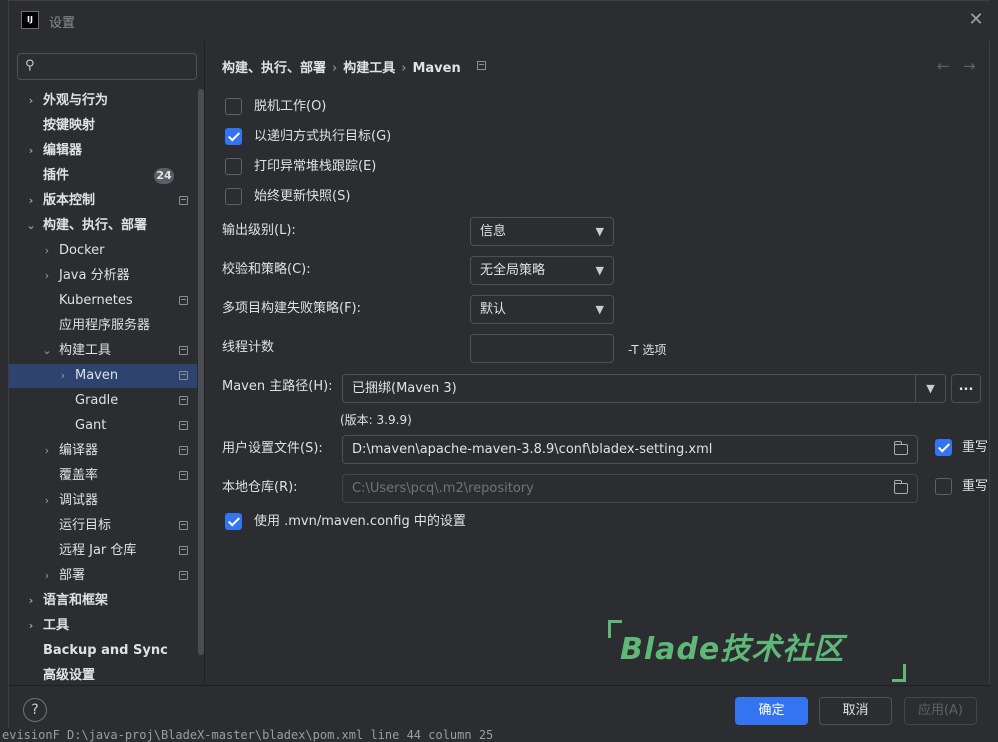 Image resolution: width=998 pixels, height=742 pixels. What do you see at coordinates (976, 20) in the screenshot?
I see `close-icon: ✕` at bounding box center [976, 20].